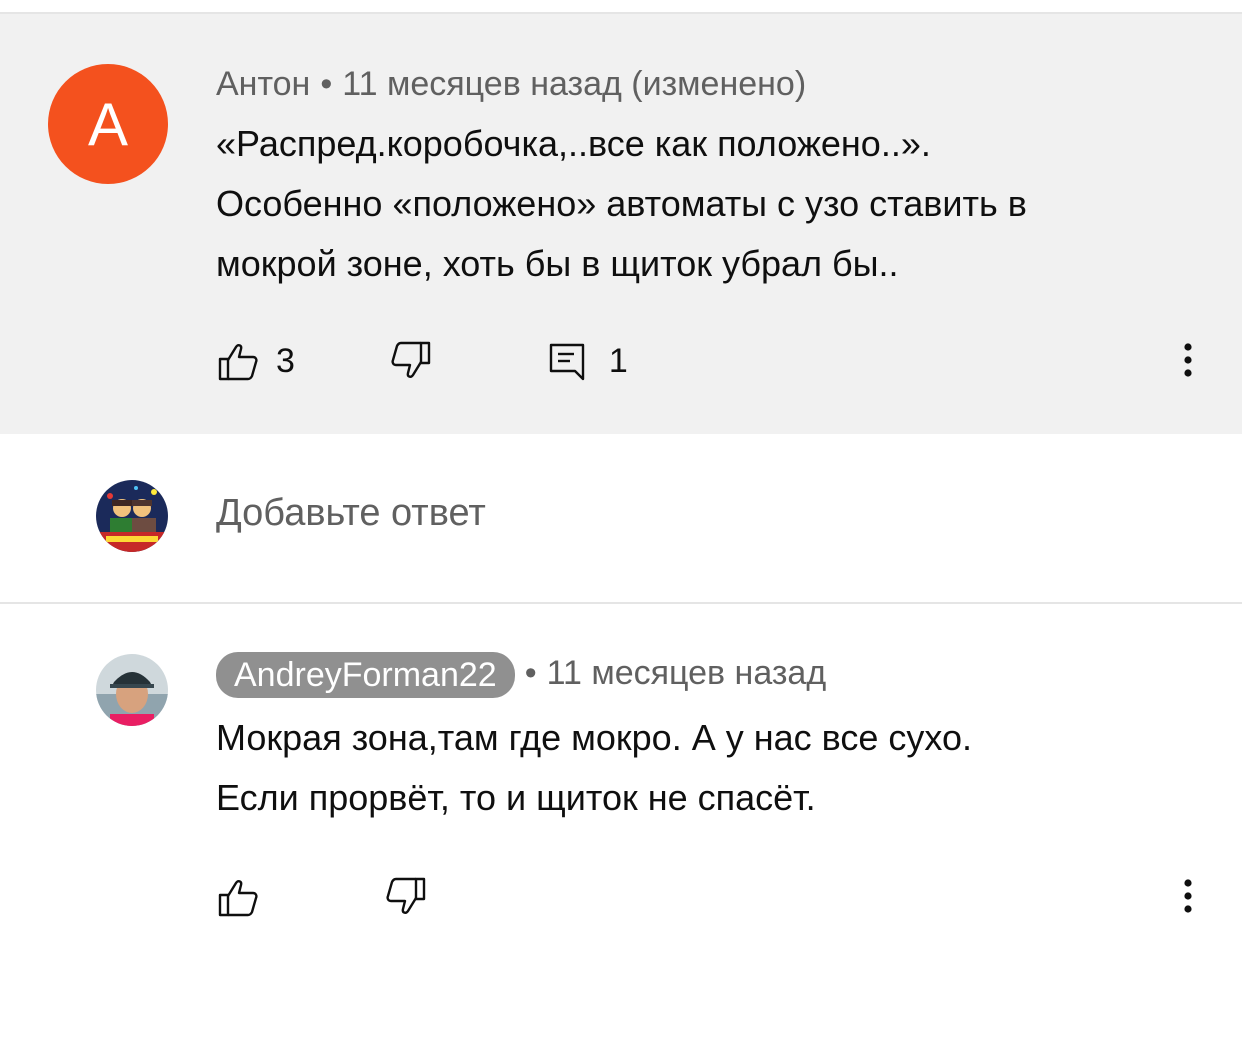  I want to click on avatar, so click(132, 690).